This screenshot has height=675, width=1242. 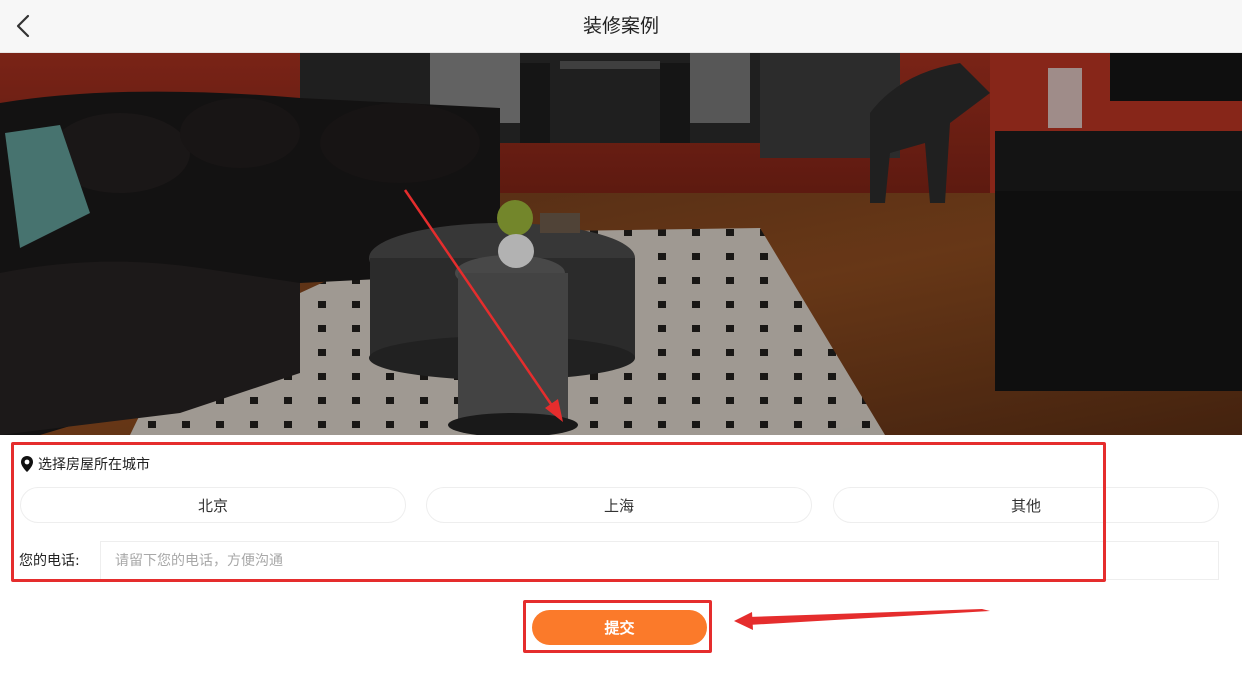 What do you see at coordinates (27, 464) in the screenshot?
I see `location-pin-icon` at bounding box center [27, 464].